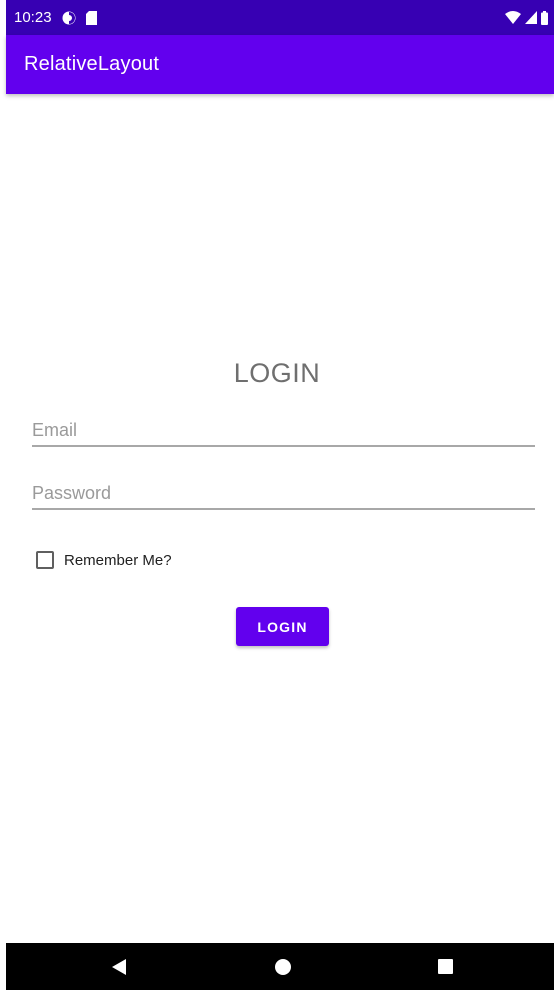 The width and height of the screenshot is (554, 990). What do you see at coordinates (531, 17) in the screenshot?
I see `cell-signal-icon` at bounding box center [531, 17].